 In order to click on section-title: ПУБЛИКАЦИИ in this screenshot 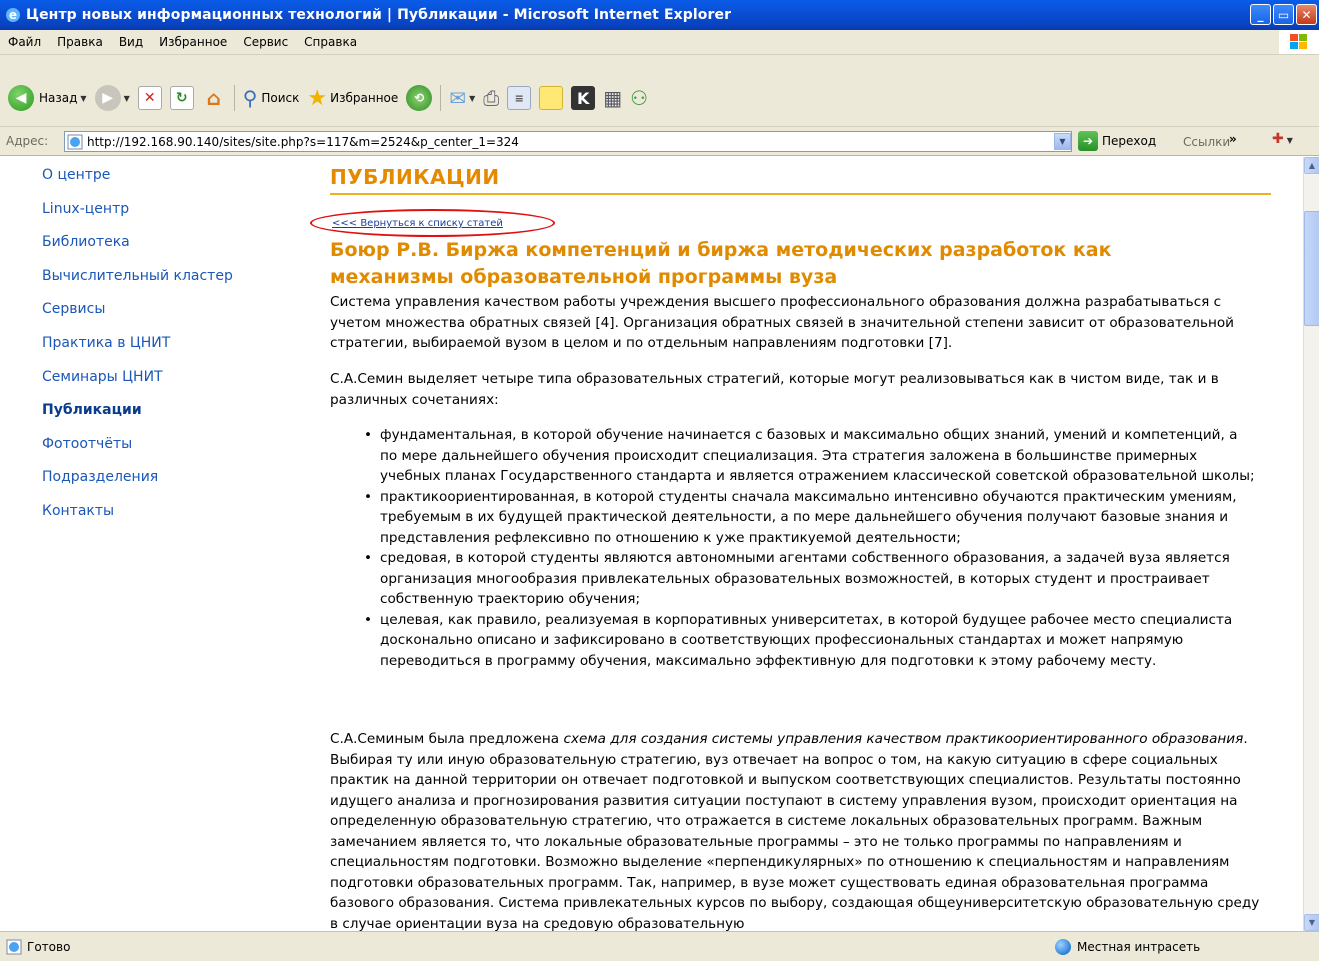, I will do `click(415, 177)`.